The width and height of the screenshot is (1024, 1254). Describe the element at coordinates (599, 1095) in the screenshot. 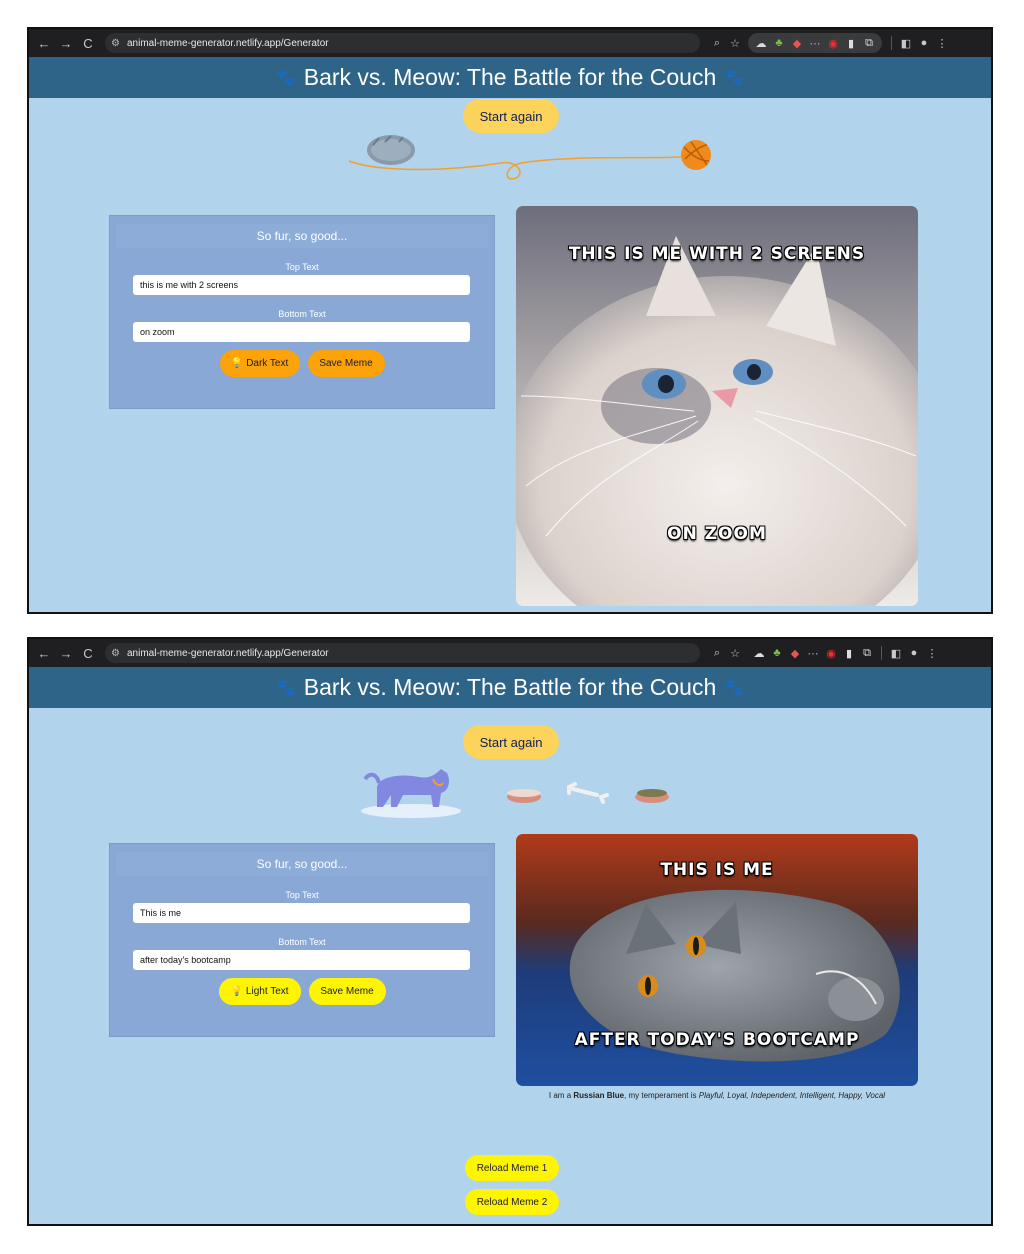

I see `breed-name: Russian Blue` at that location.